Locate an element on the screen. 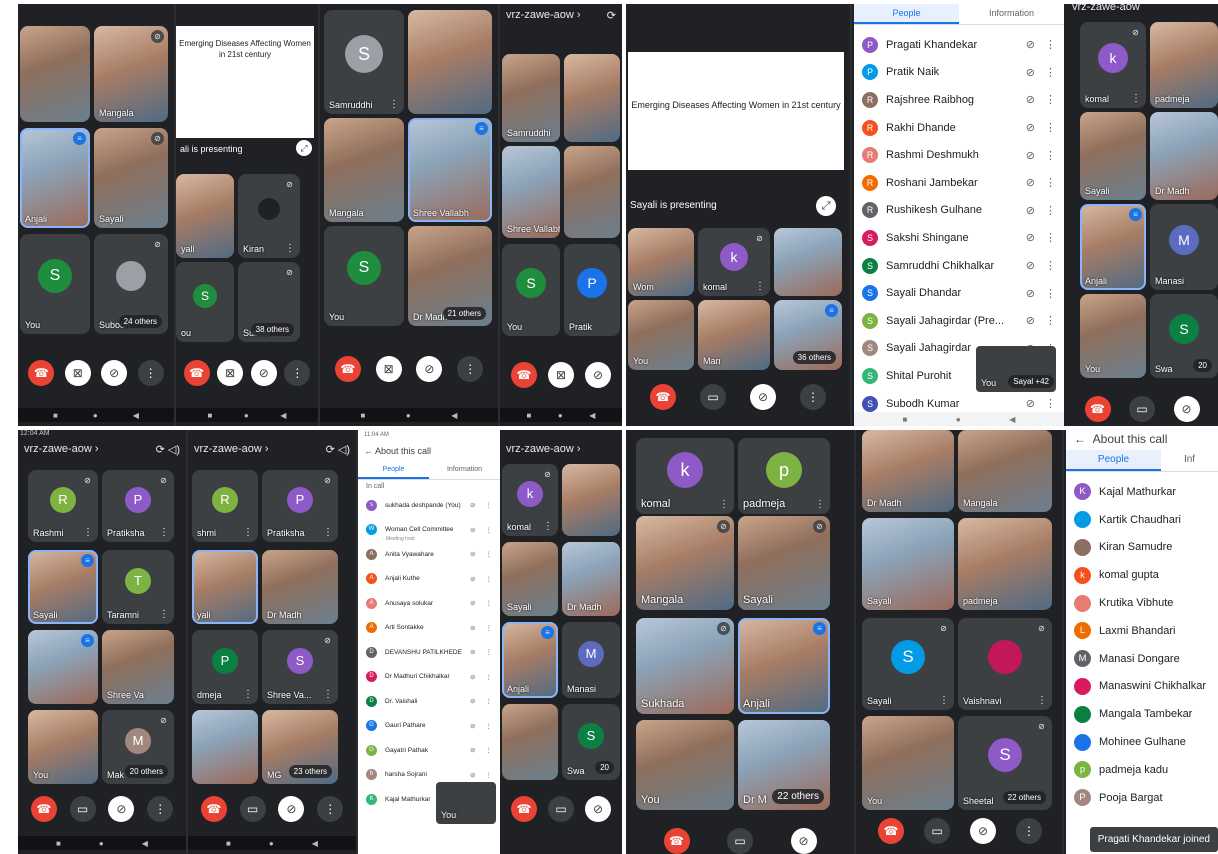 This screenshot has width=1218, height=854. participant-row: D DEVANSHU PATILKHEDE ⊘ ⋮ is located at coordinates (429, 652).